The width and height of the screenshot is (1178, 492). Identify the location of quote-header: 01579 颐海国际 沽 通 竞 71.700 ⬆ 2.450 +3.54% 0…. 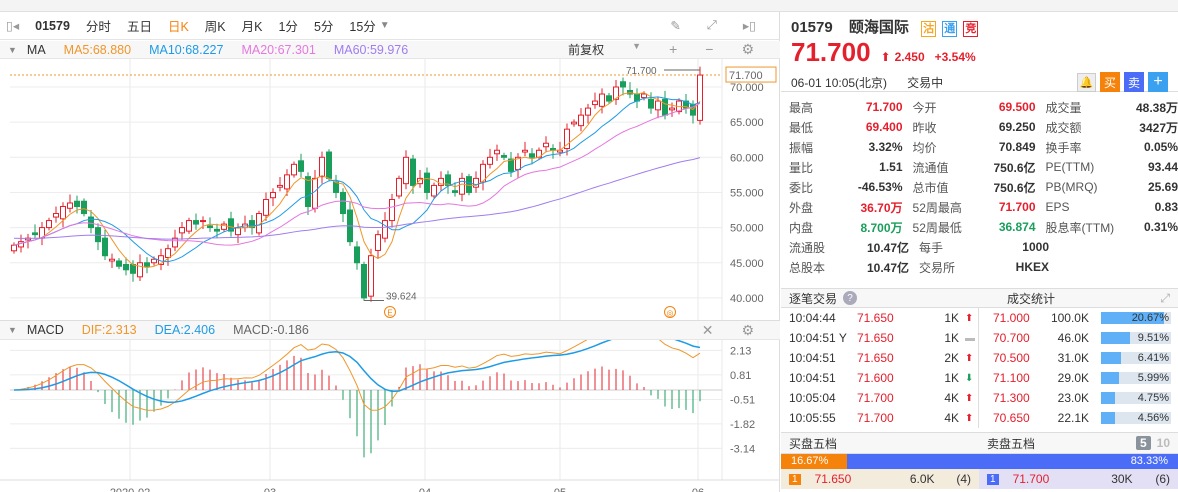
(979, 52).